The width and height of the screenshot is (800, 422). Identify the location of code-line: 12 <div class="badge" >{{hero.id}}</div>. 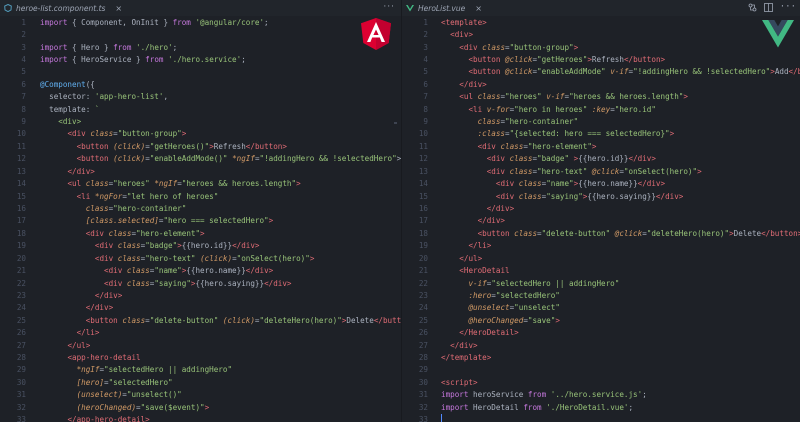
(601, 159).